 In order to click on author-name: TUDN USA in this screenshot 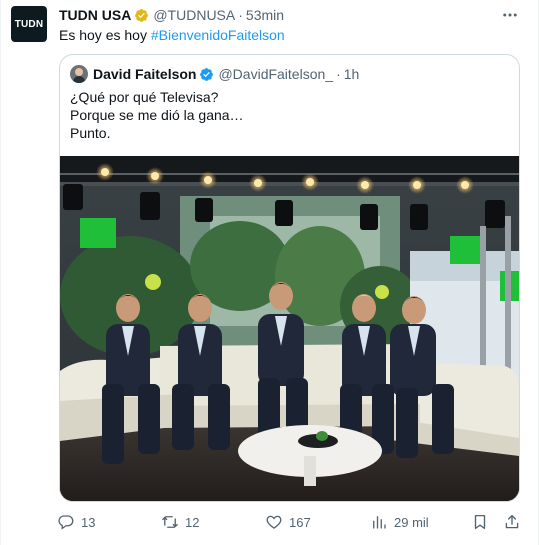, I will do `click(95, 15)`.